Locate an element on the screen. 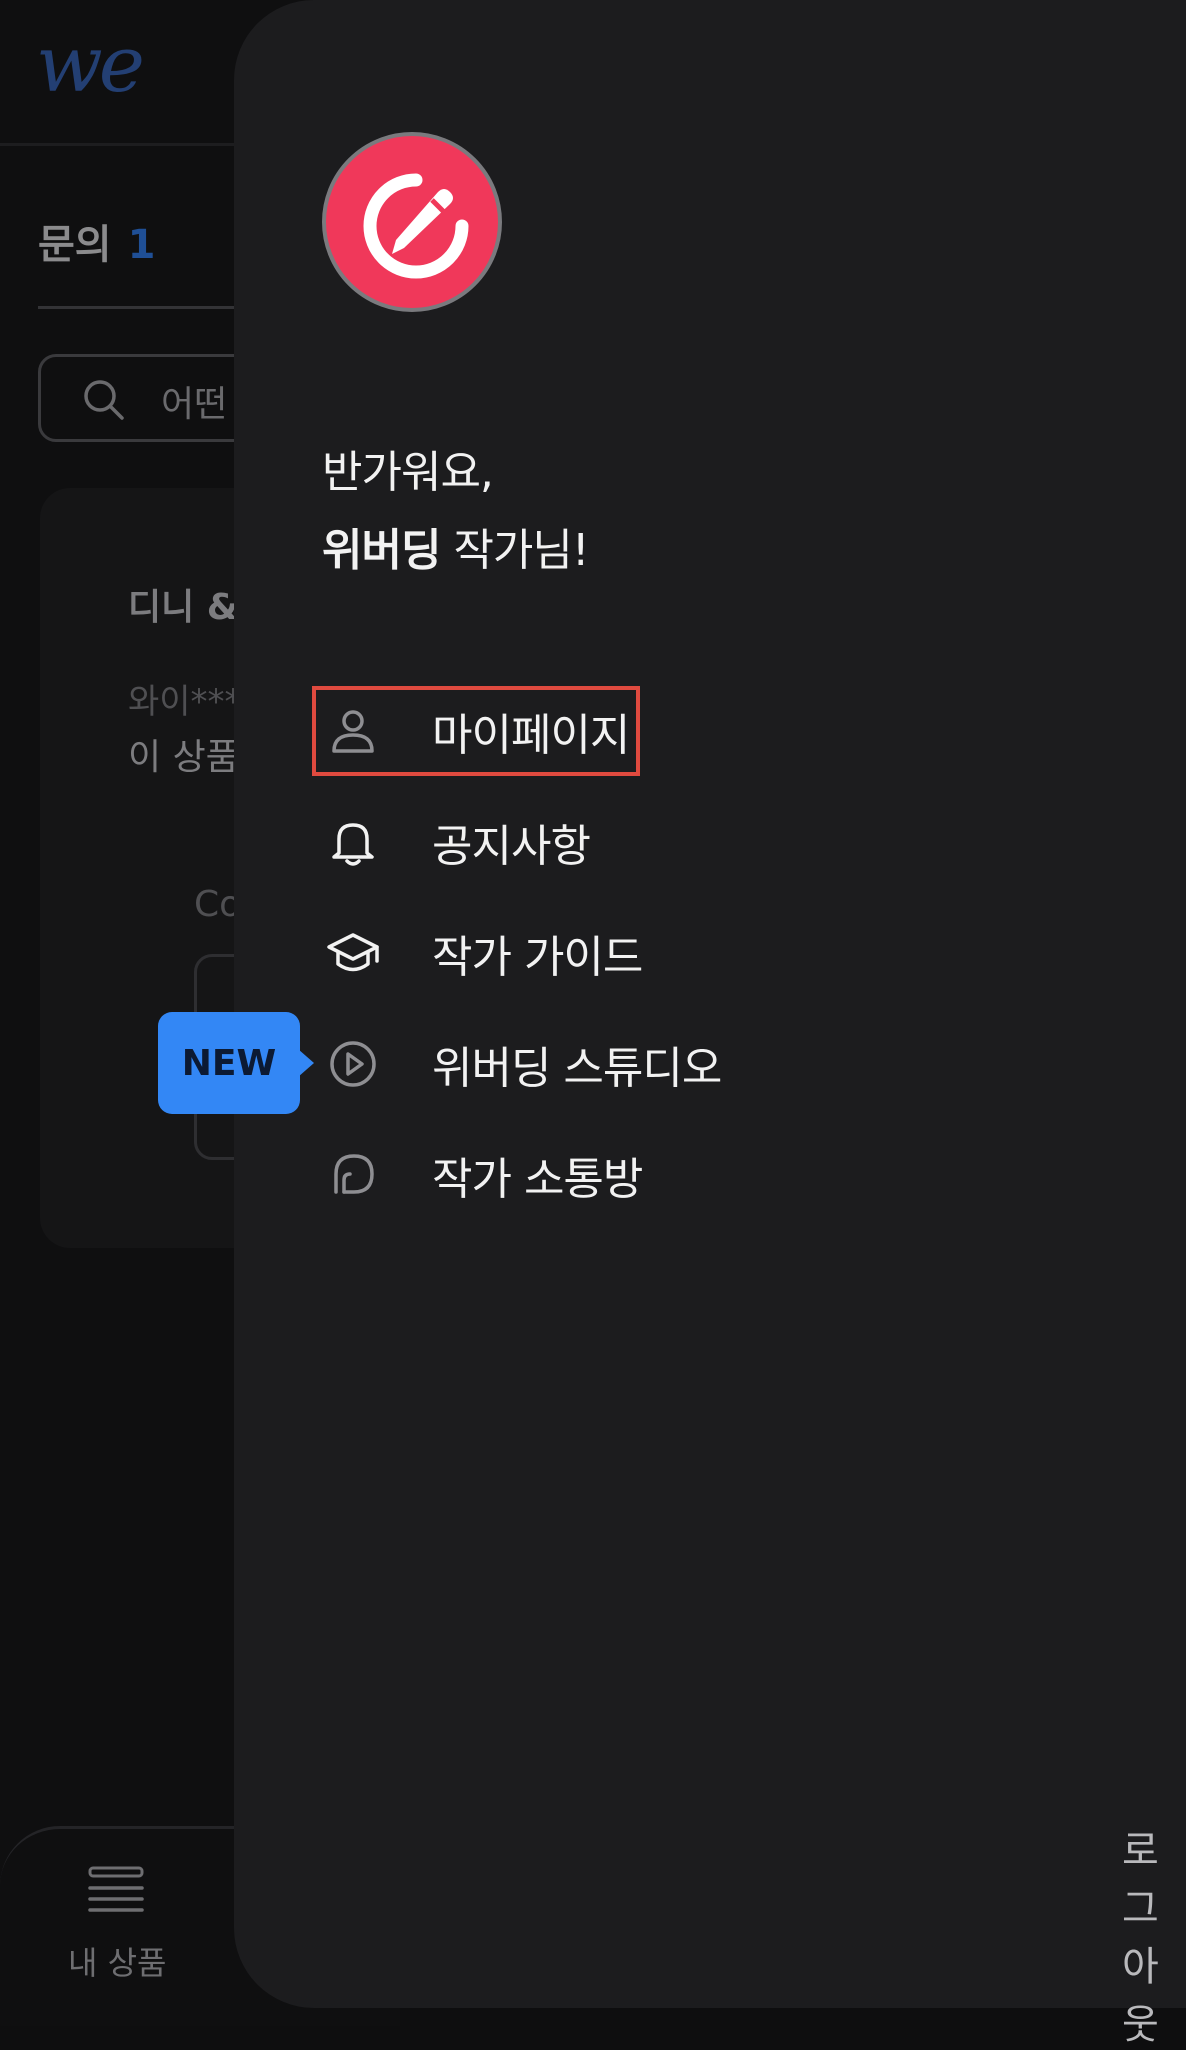 Image resolution: width=1186 pixels, height=2050 pixels. avatar is located at coordinates (412, 222).